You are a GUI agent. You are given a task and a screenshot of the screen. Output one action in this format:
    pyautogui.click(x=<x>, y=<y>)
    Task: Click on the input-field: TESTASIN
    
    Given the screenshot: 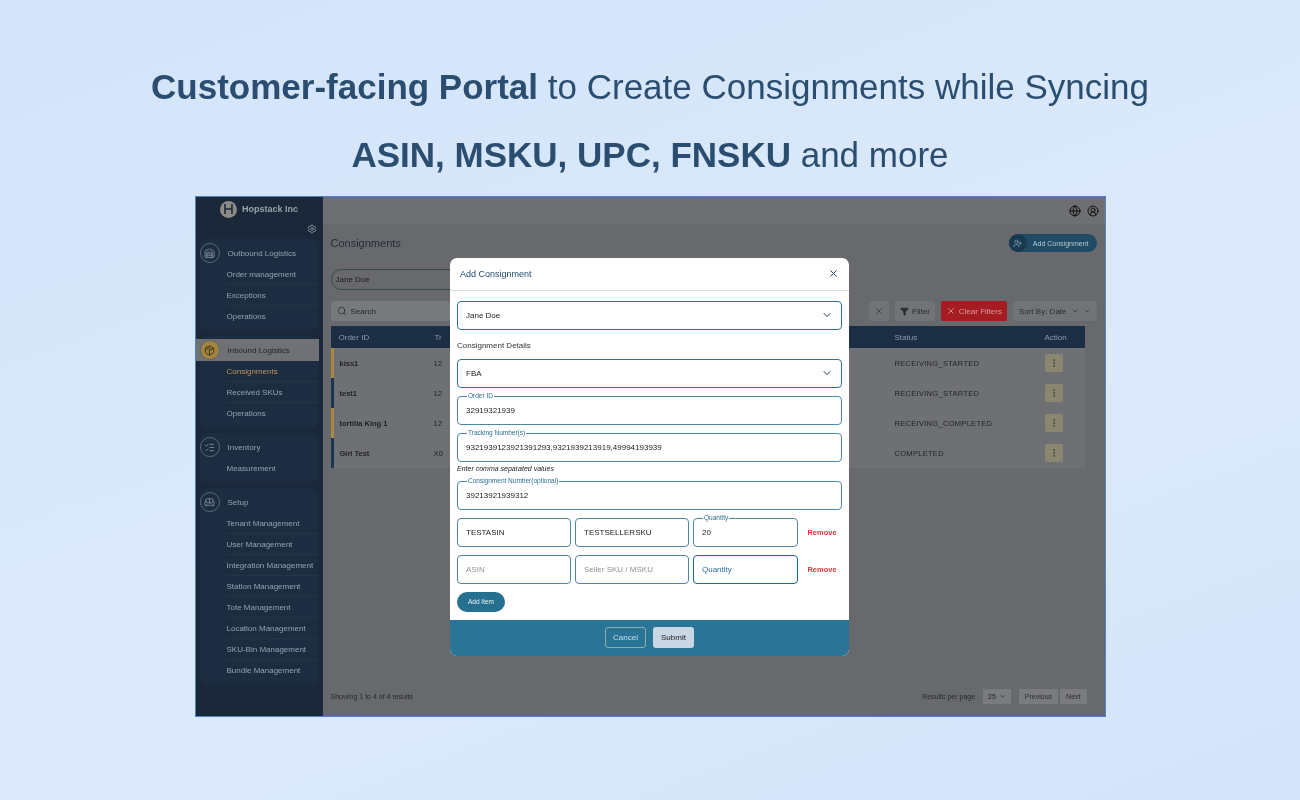 What is the action you would take?
    pyautogui.click(x=514, y=532)
    